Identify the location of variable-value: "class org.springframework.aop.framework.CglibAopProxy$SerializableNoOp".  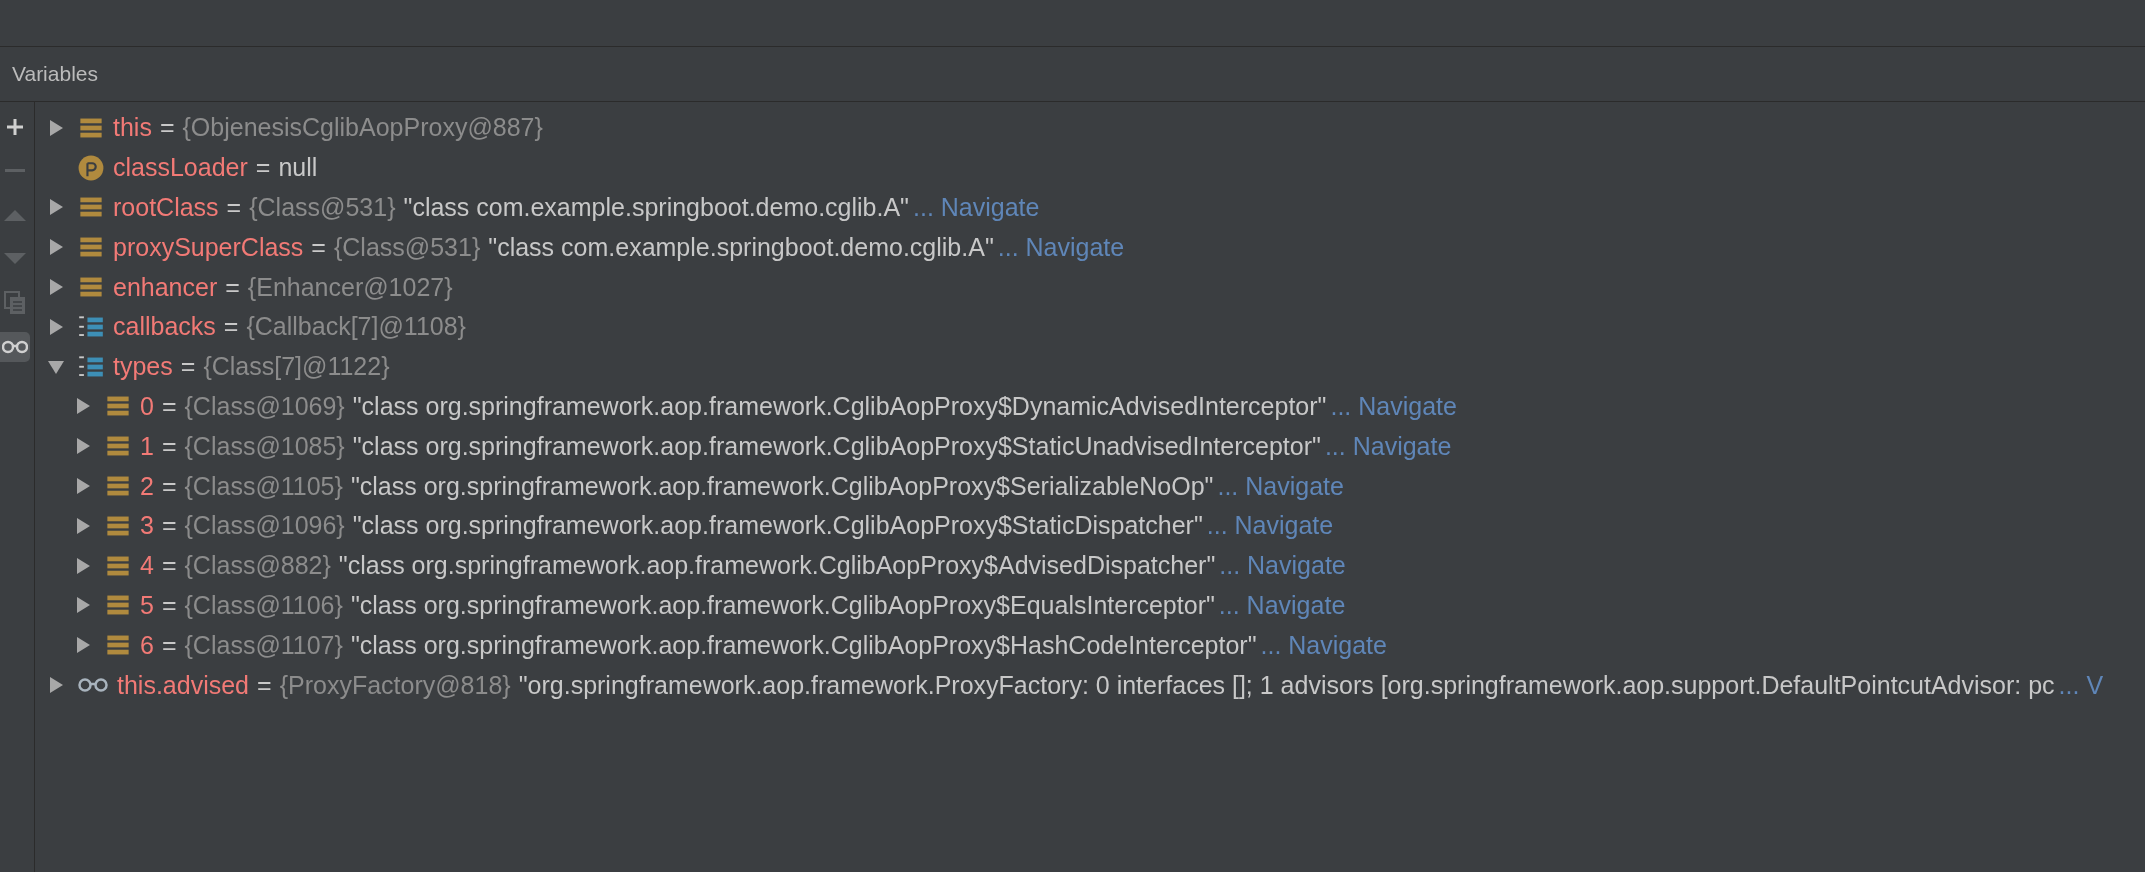
(782, 486).